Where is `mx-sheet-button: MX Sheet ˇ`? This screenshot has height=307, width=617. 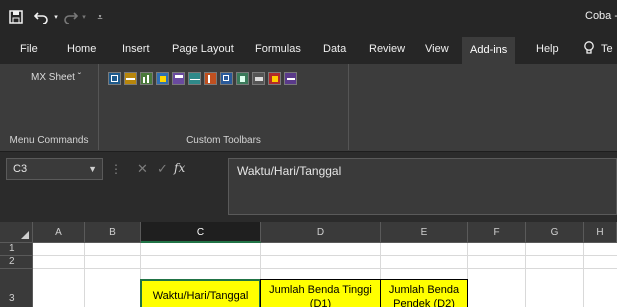
mx-sheet-button: MX Sheet ˇ is located at coordinates (56, 77).